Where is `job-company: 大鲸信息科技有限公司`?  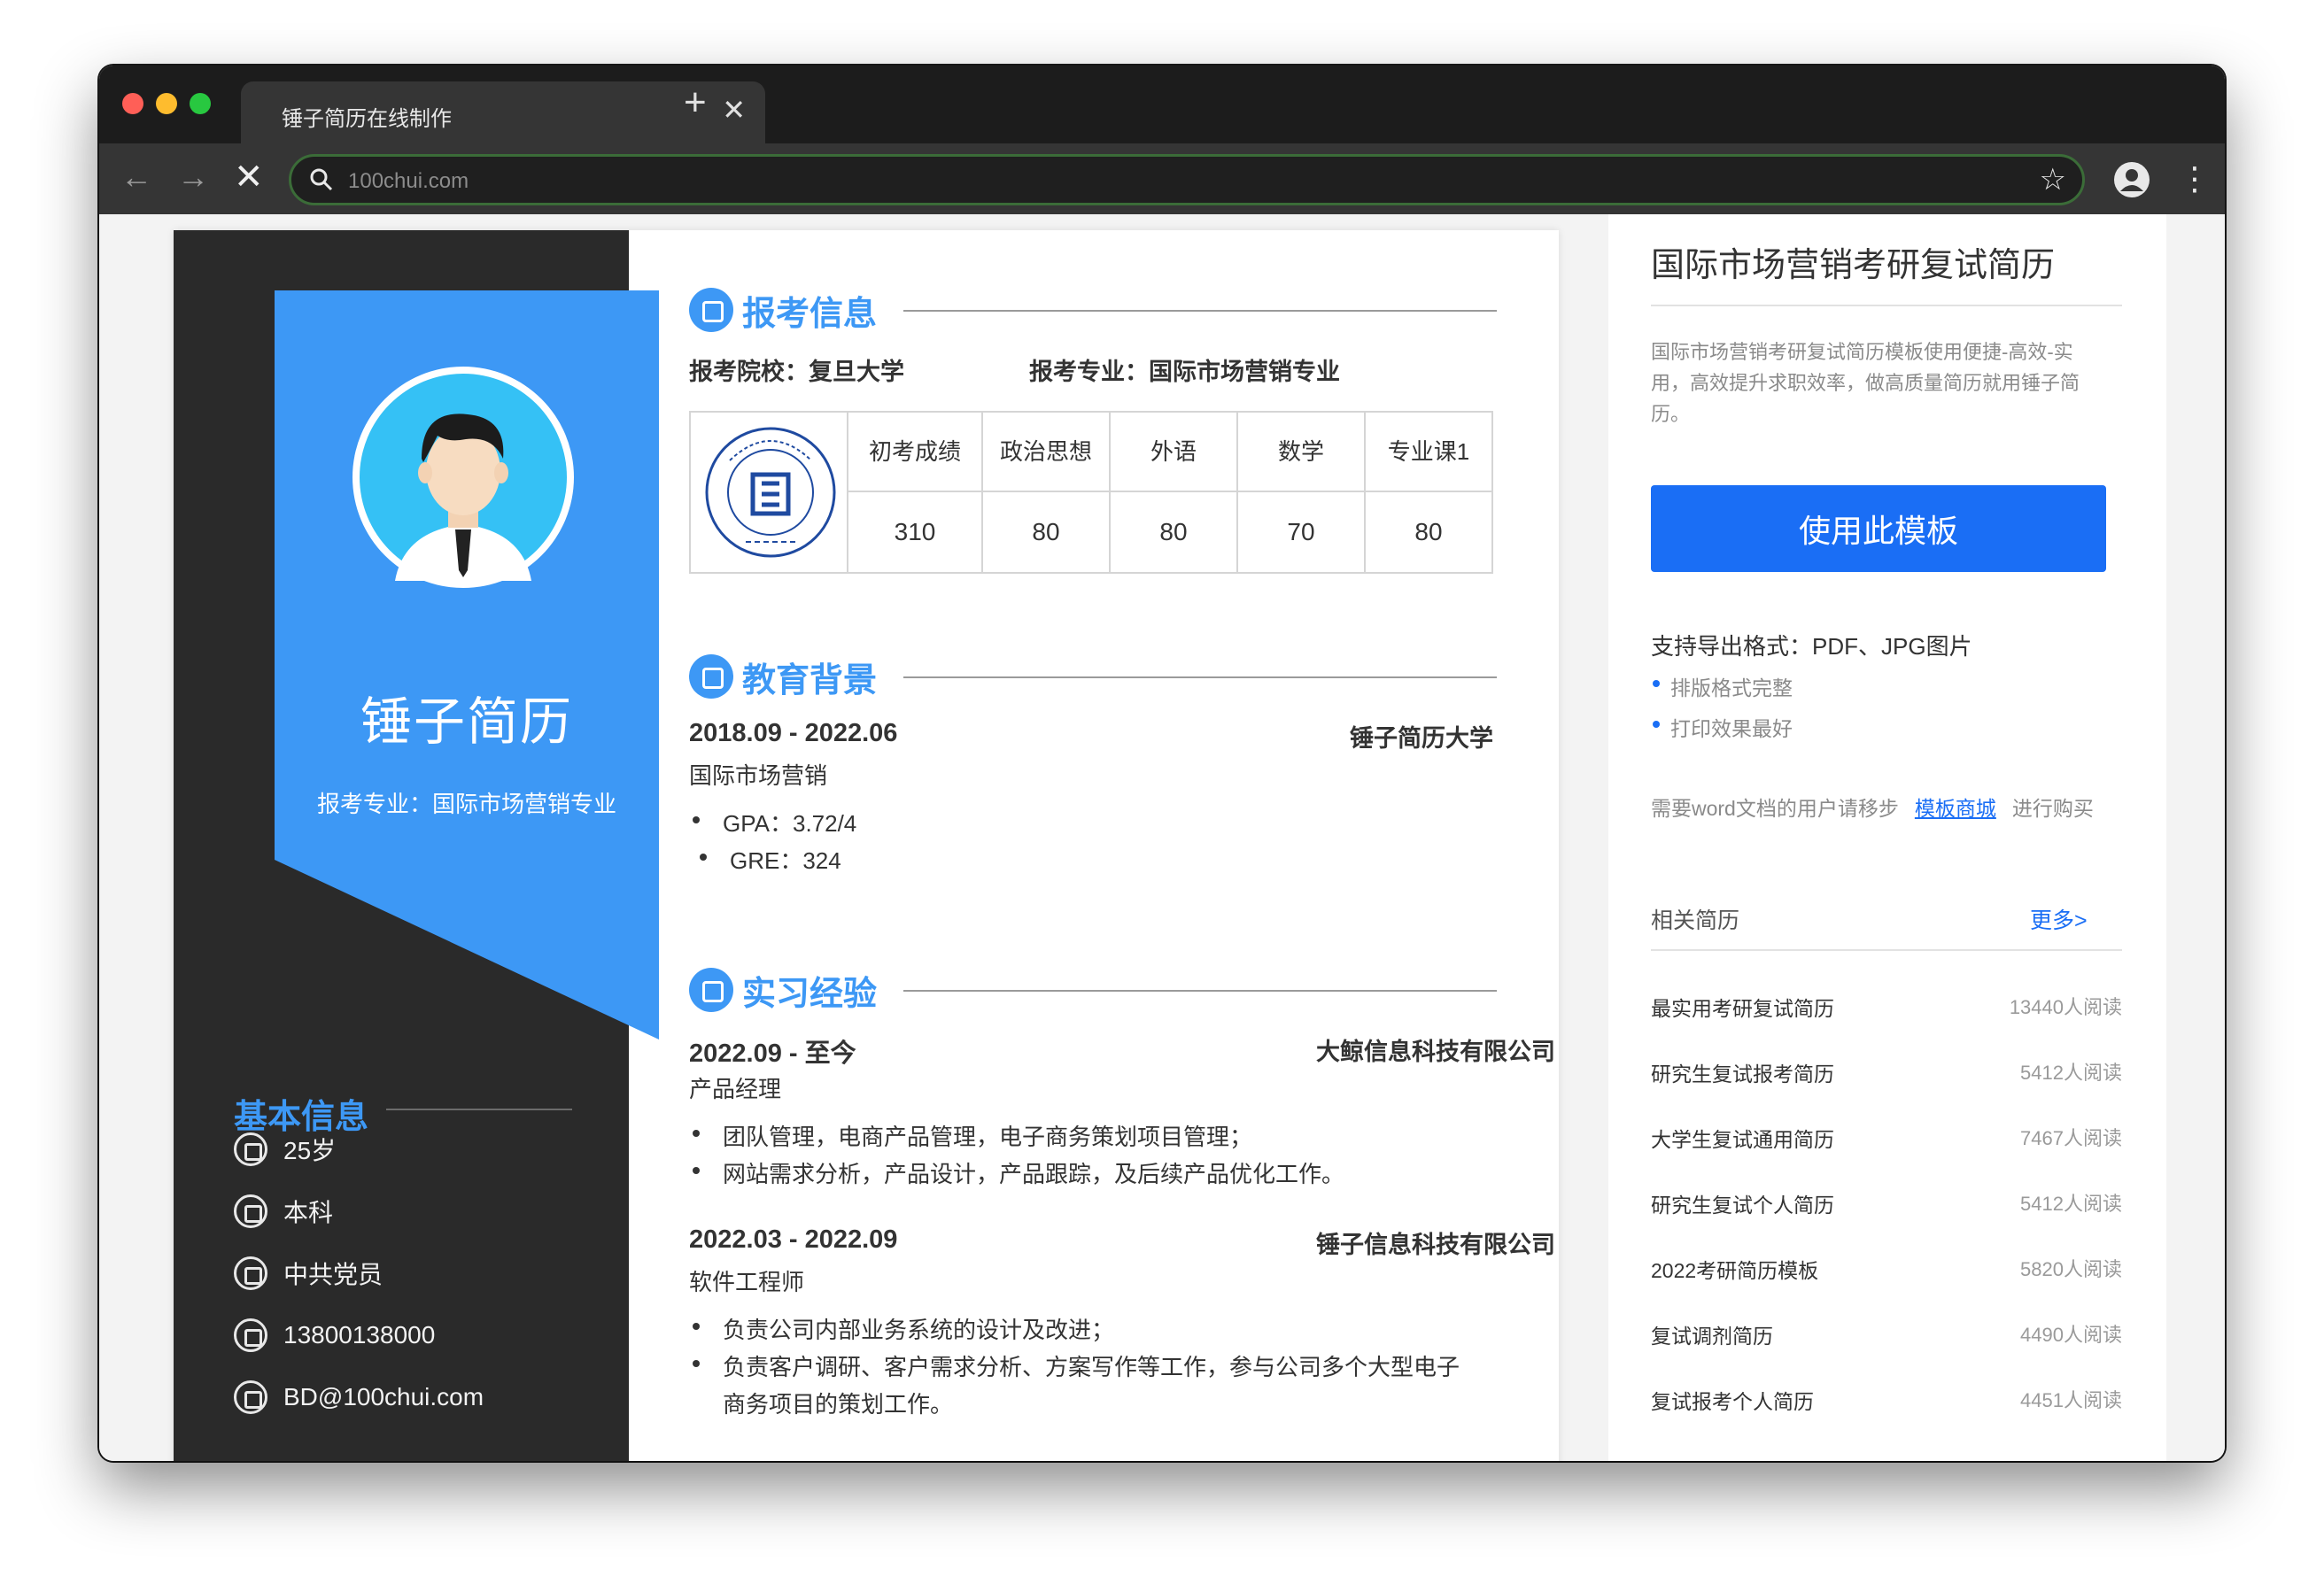
job-company: 大鲸信息科技有限公司 is located at coordinates (1435, 1052).